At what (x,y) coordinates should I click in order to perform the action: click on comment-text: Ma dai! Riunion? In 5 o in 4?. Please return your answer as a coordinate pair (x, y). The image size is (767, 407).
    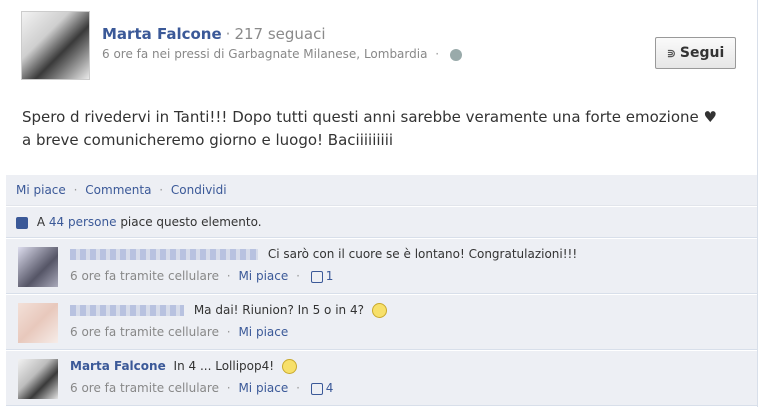
    Looking at the image, I should click on (278, 310).